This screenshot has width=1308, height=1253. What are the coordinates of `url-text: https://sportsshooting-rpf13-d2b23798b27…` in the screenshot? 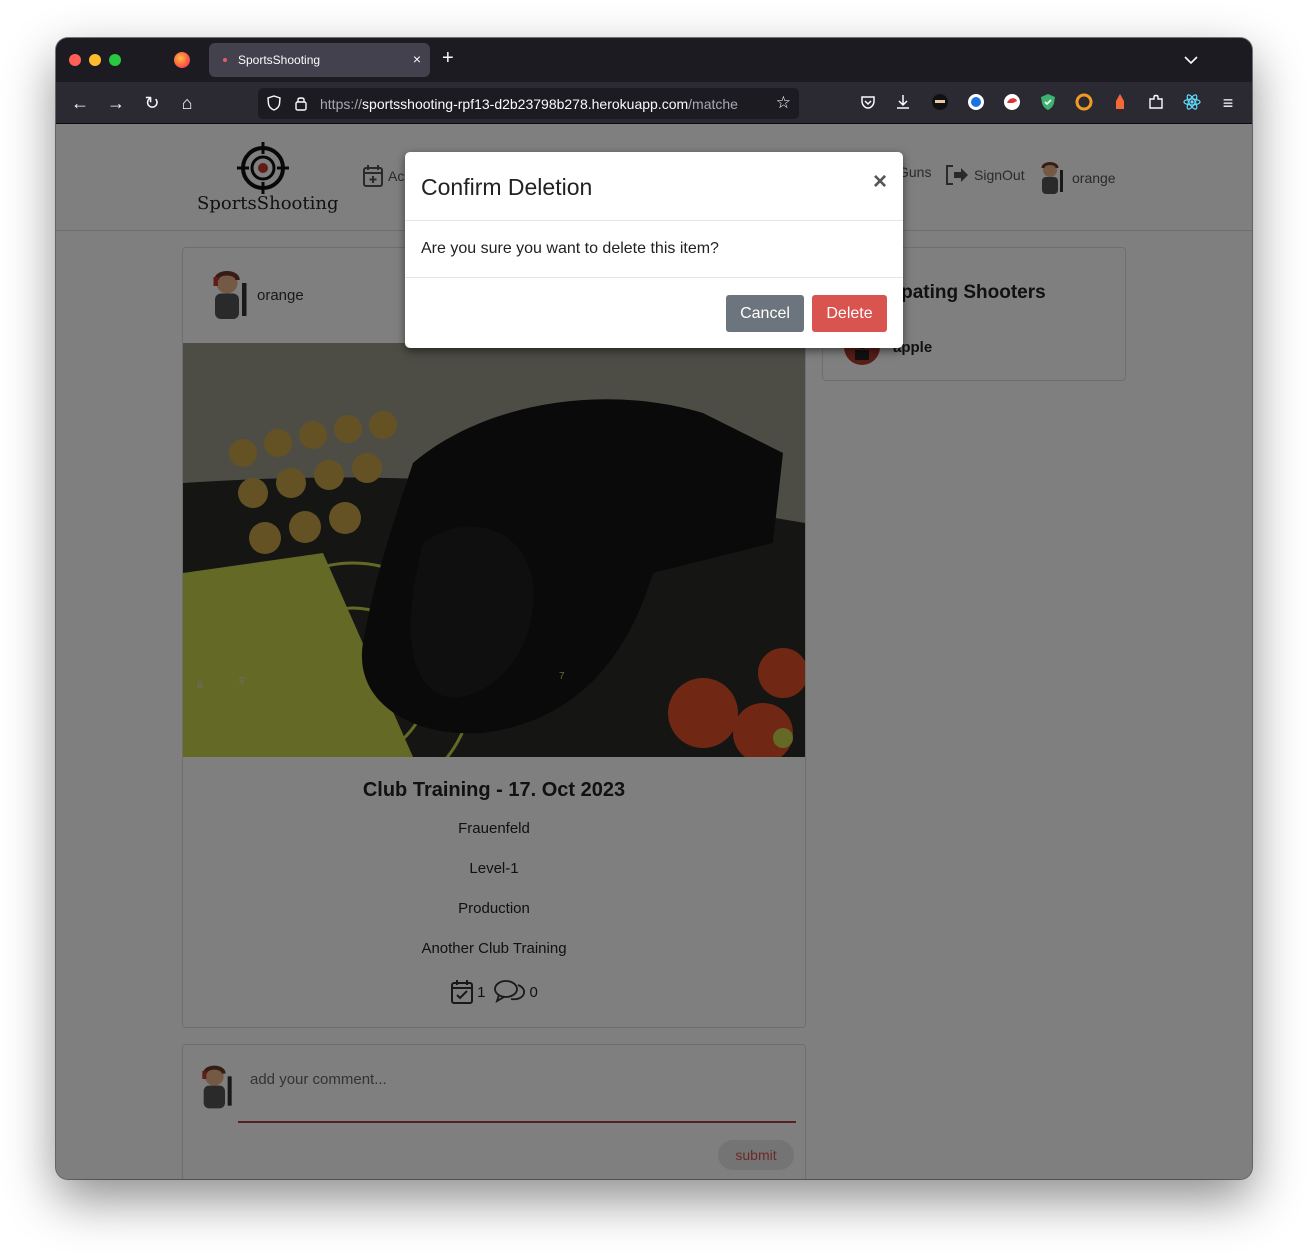 It's located at (543, 104).